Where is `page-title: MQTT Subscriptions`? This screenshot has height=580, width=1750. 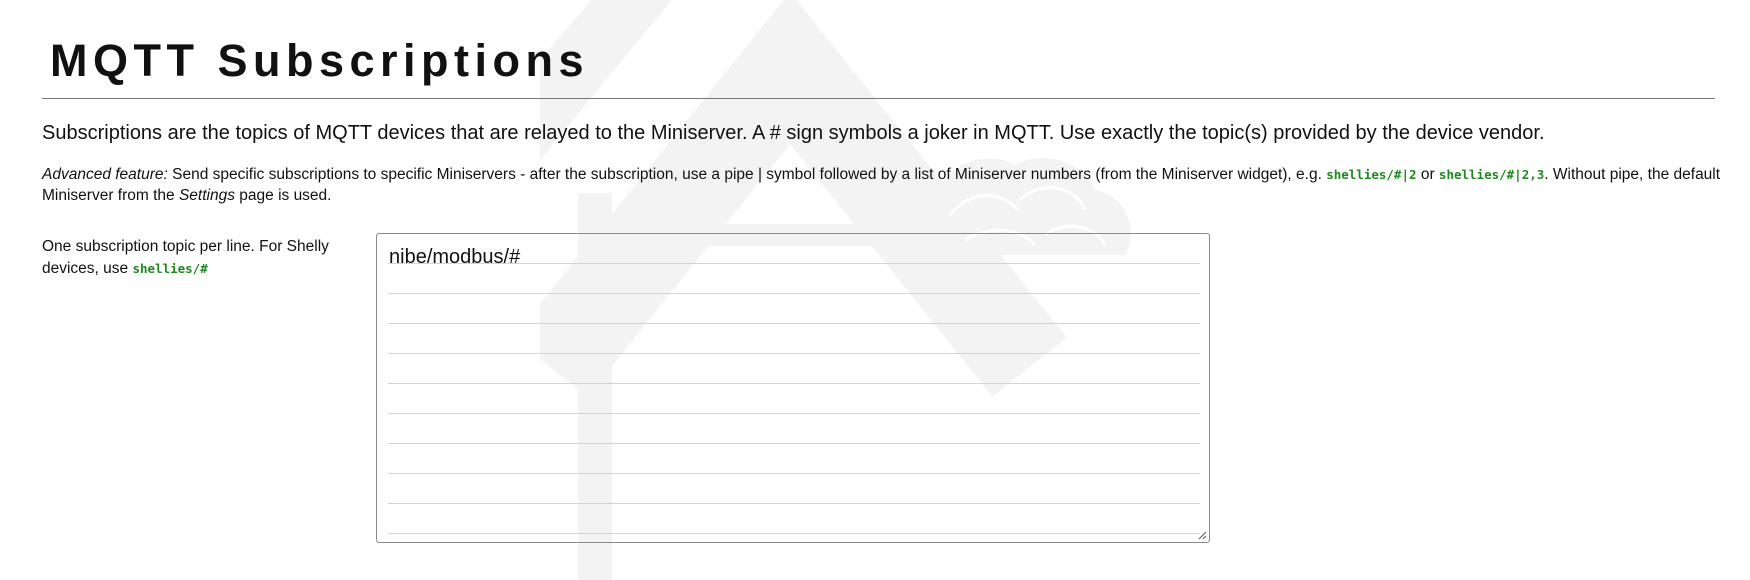 page-title: MQTT Subscriptions is located at coordinates (320, 60).